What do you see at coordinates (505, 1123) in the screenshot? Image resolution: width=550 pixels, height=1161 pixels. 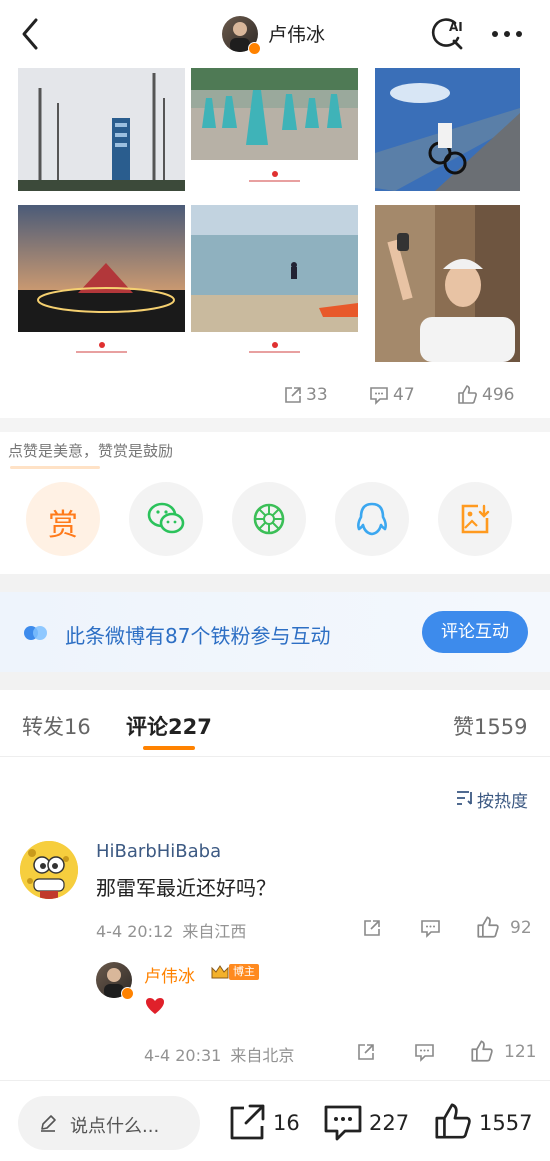 I see `bottom-like-count: 1557` at bounding box center [505, 1123].